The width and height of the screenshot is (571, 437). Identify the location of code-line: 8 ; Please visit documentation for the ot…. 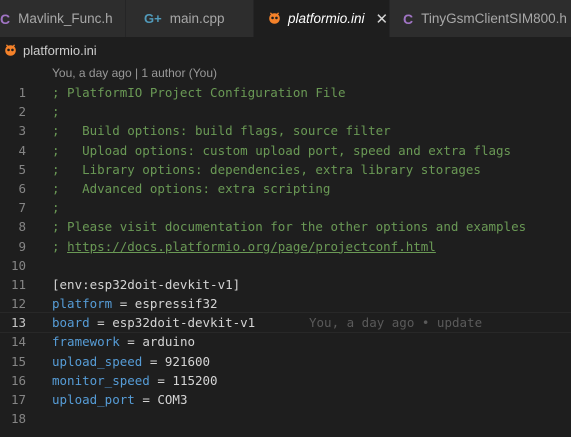
(285, 226).